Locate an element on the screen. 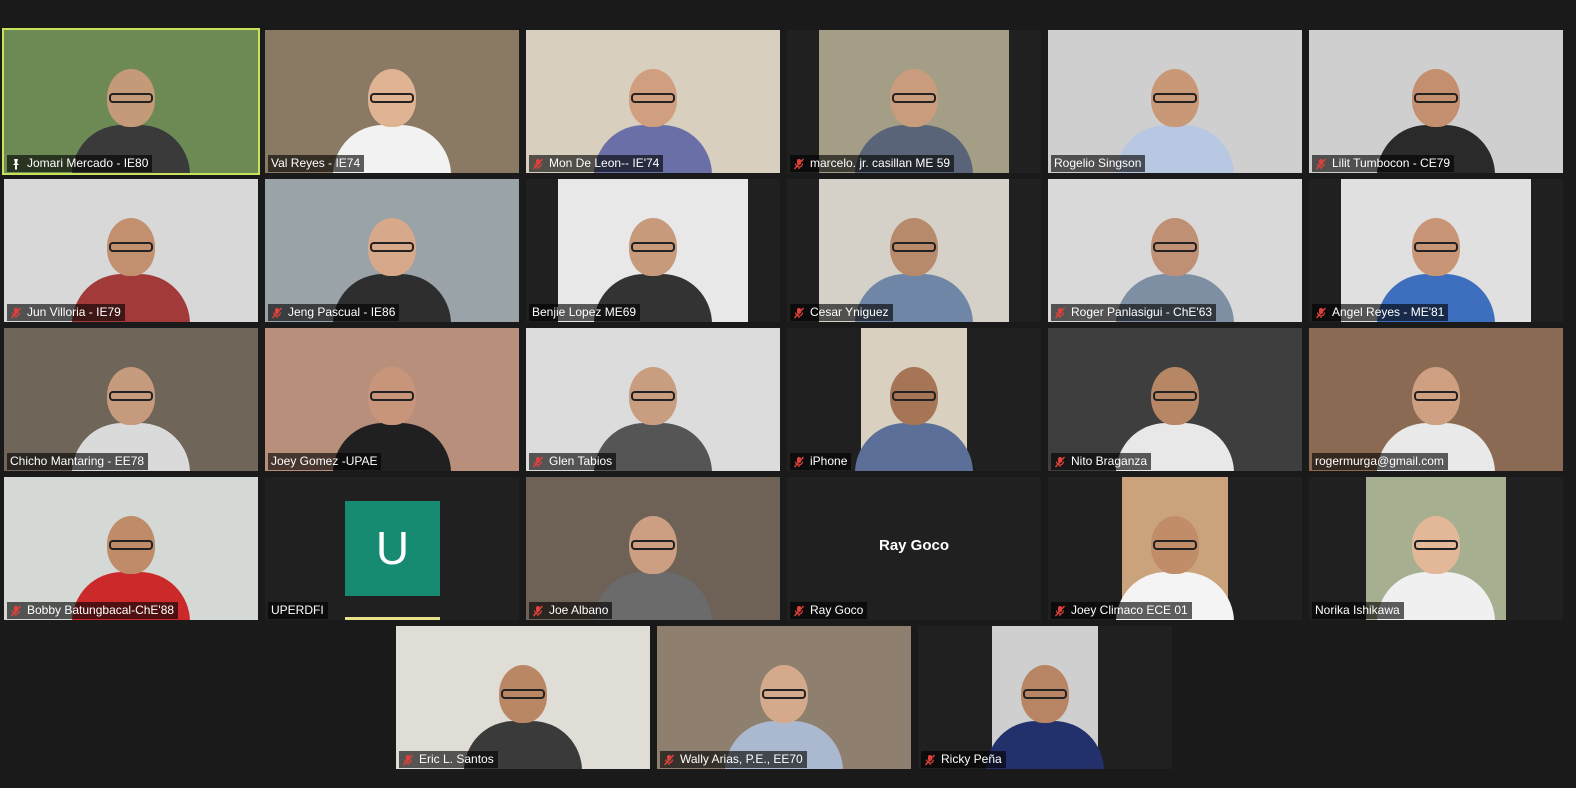 The image size is (1576, 788). participant-name: Jun Villoria - IE79 is located at coordinates (74, 312).